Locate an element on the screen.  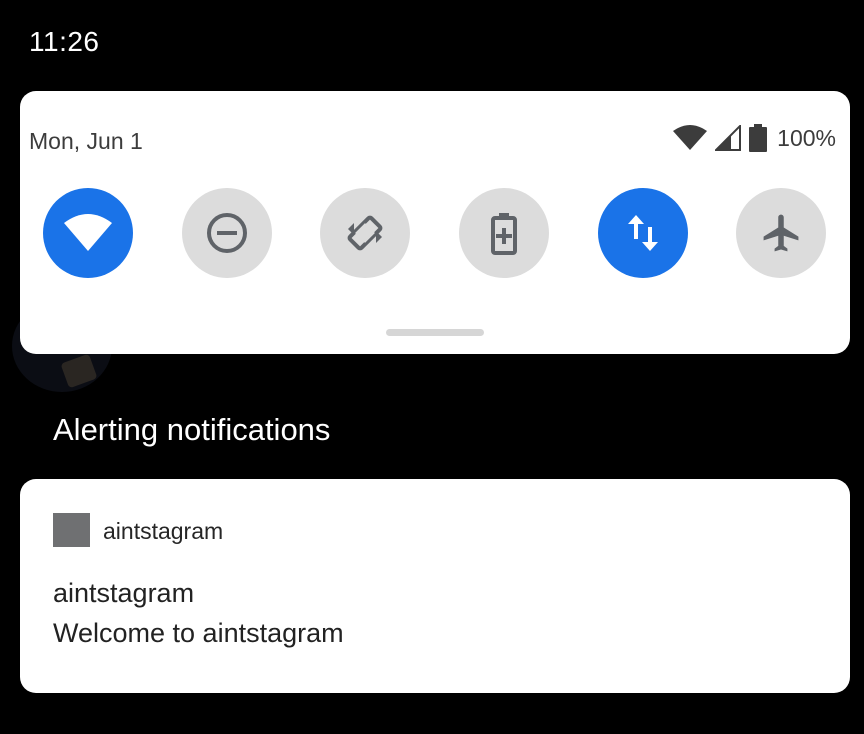
cell-signal-icon is located at coordinates (728, 138).